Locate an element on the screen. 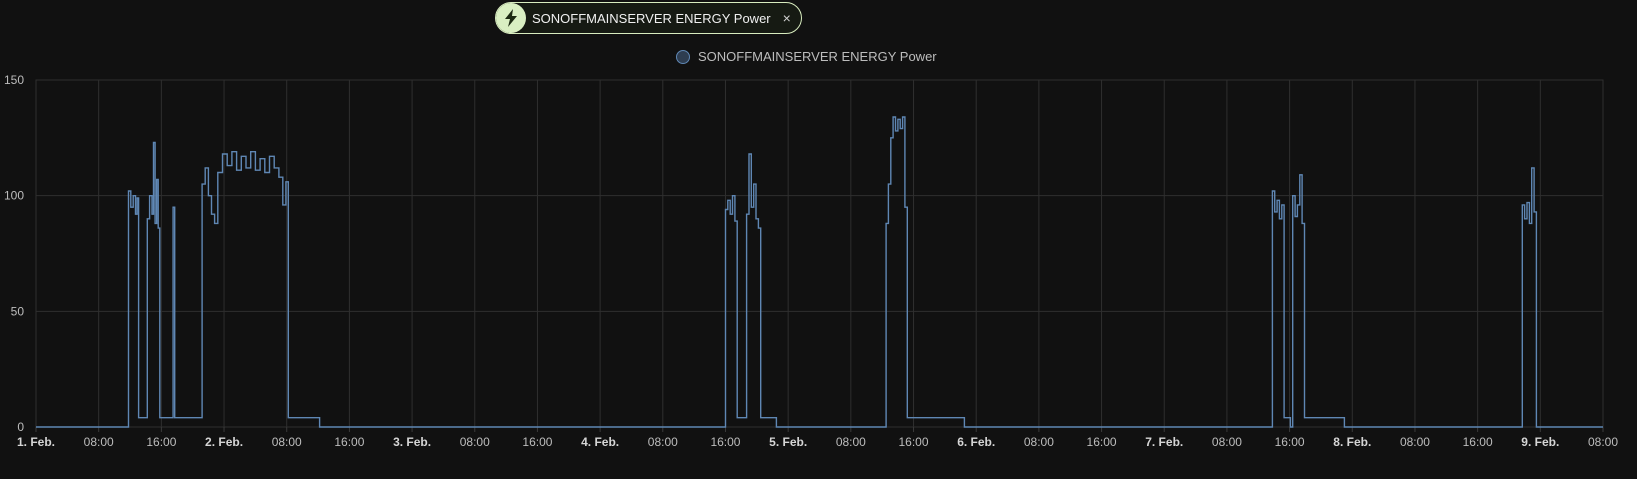 This screenshot has width=1637, height=479. x-tick-label: 5. Feb. is located at coordinates (788, 442).